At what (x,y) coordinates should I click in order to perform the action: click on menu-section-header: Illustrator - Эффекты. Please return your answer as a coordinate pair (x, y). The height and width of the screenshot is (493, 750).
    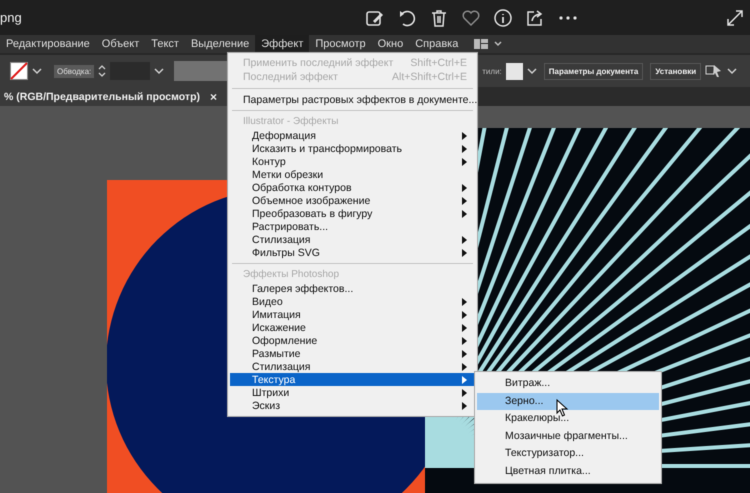
    Looking at the image, I should click on (291, 121).